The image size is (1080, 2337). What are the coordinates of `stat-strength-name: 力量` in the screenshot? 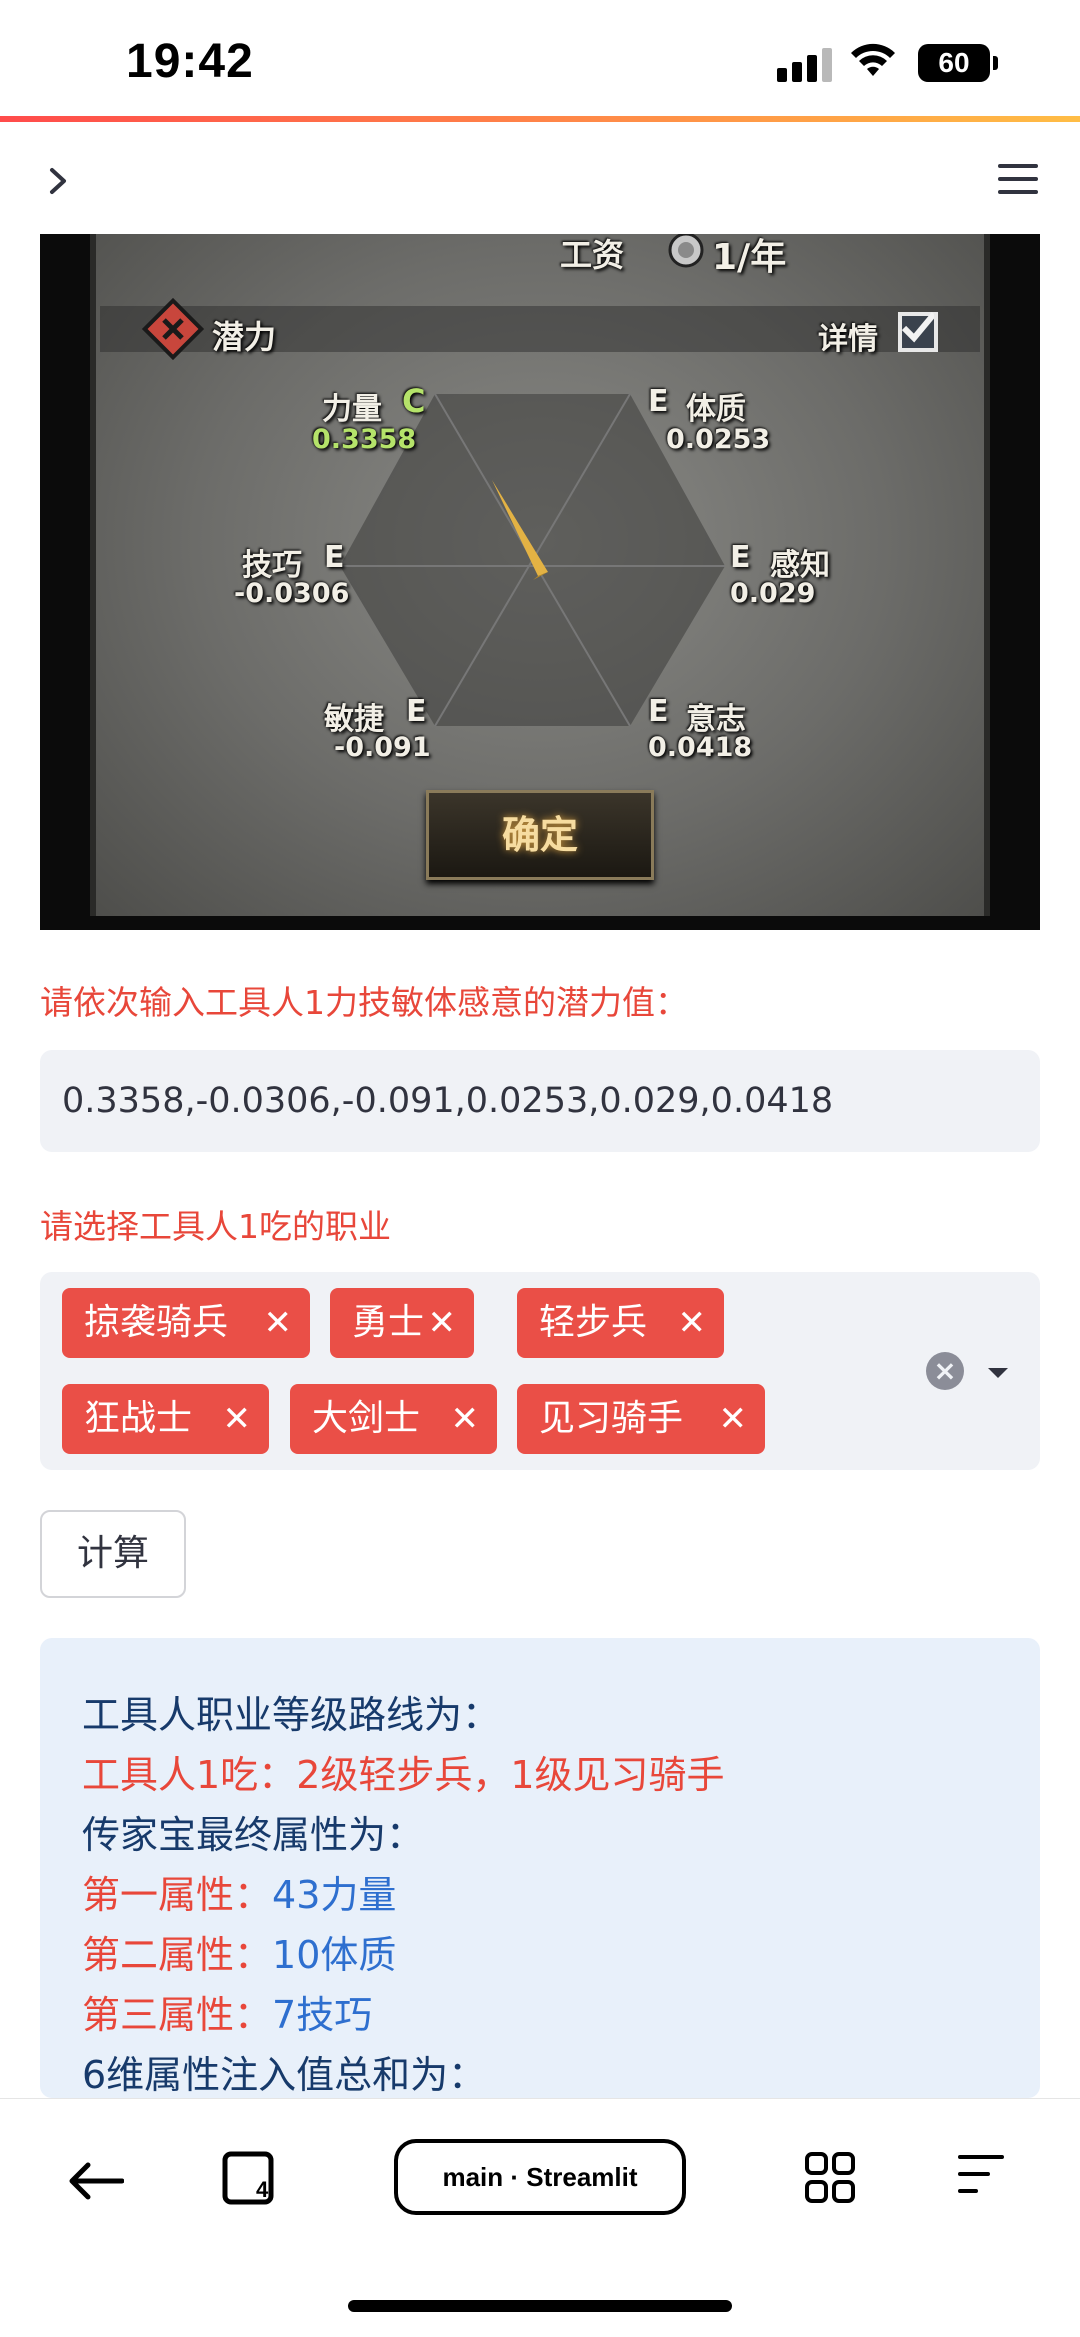 It's located at (352, 409).